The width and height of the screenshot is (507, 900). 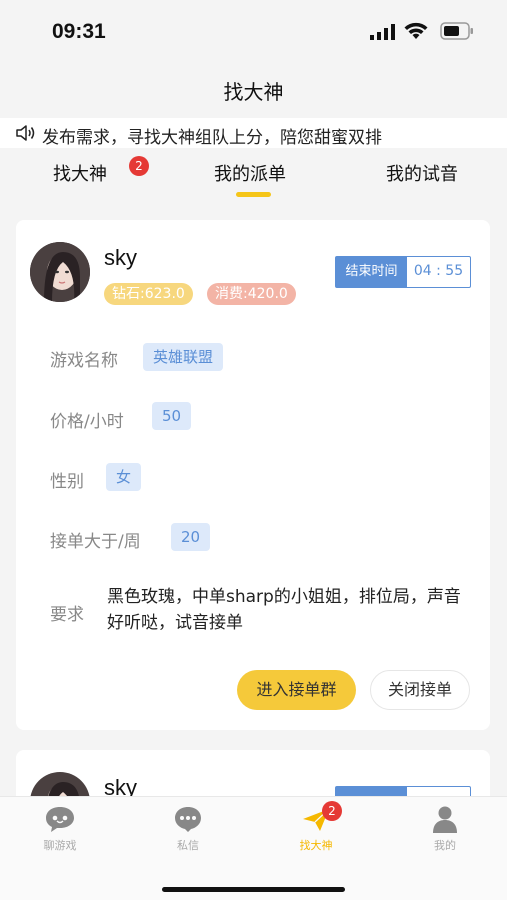 I want to click on nav-bar: 找大神, so click(x=253, y=90).